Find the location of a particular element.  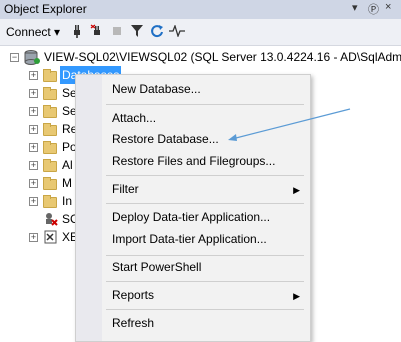

sql-agent-icon is located at coordinates (51, 221).